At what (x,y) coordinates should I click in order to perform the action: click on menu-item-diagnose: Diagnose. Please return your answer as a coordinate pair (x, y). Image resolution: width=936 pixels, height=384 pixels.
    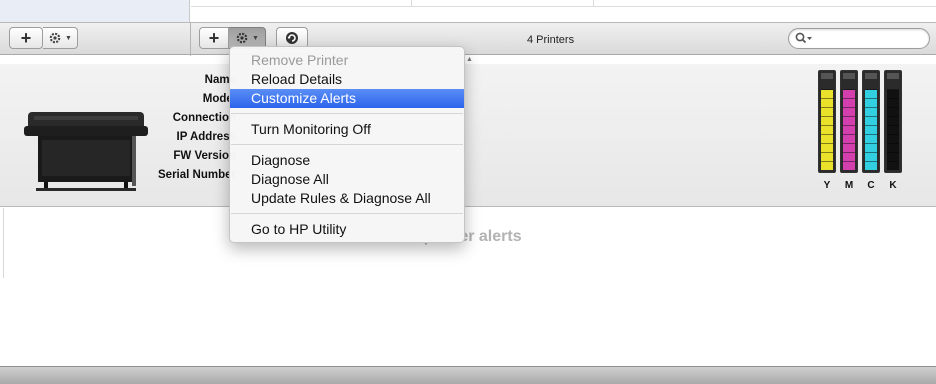
    Looking at the image, I should click on (347, 160).